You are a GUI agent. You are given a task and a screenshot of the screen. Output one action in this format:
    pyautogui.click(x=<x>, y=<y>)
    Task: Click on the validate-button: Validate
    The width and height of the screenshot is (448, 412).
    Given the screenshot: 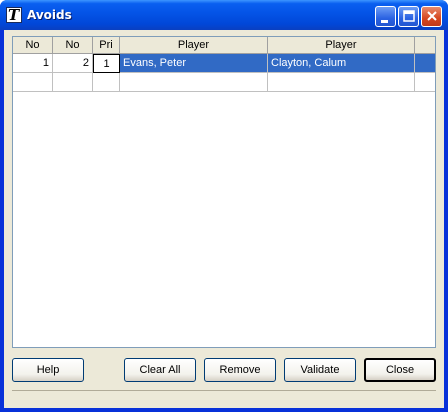 What is the action you would take?
    pyautogui.click(x=320, y=370)
    